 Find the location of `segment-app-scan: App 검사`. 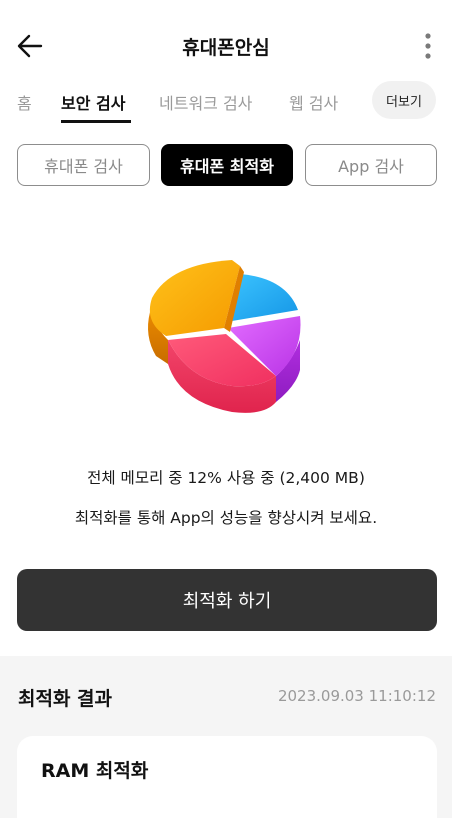

segment-app-scan: App 검사 is located at coordinates (371, 165).